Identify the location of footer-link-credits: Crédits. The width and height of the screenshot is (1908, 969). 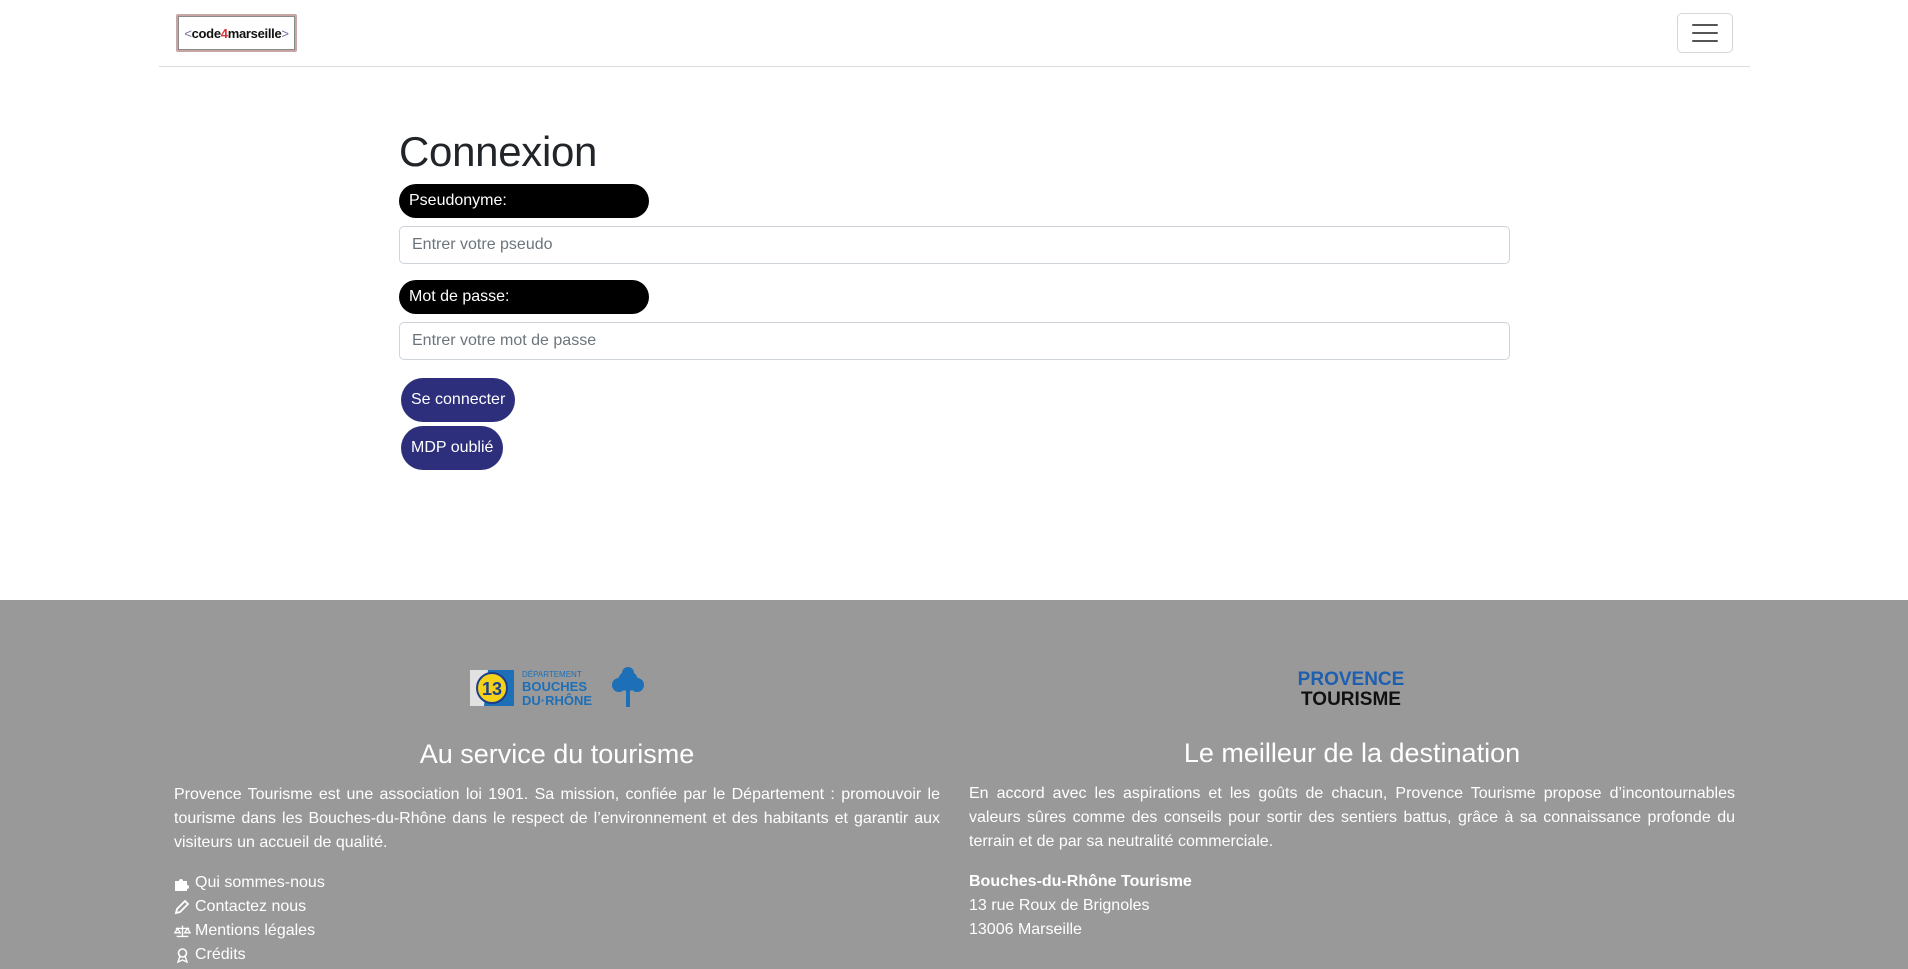
(249, 955).